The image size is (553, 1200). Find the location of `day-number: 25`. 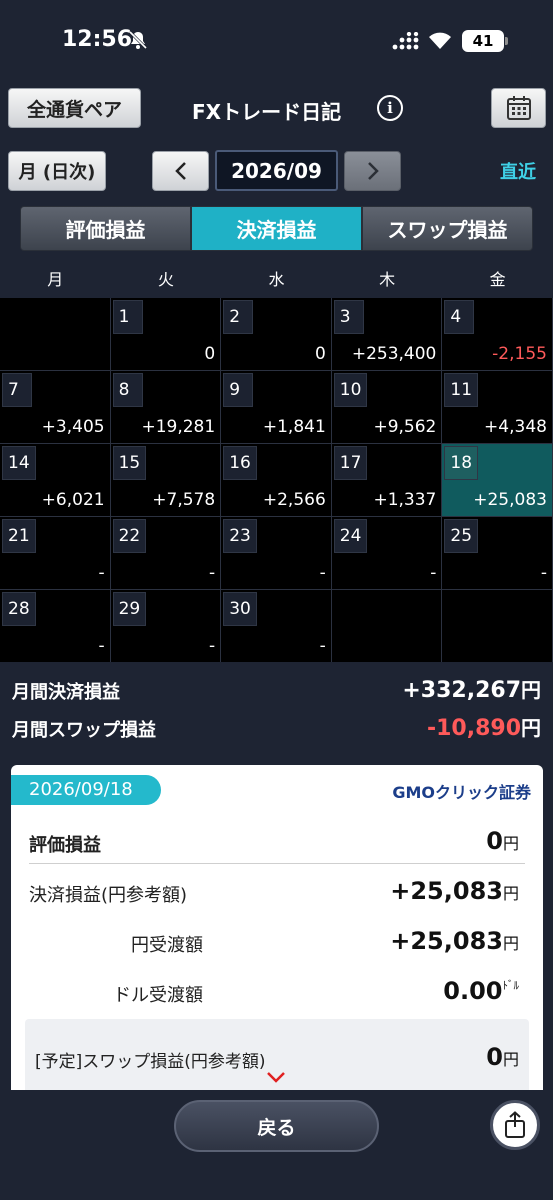

day-number: 25 is located at coordinates (461, 536).